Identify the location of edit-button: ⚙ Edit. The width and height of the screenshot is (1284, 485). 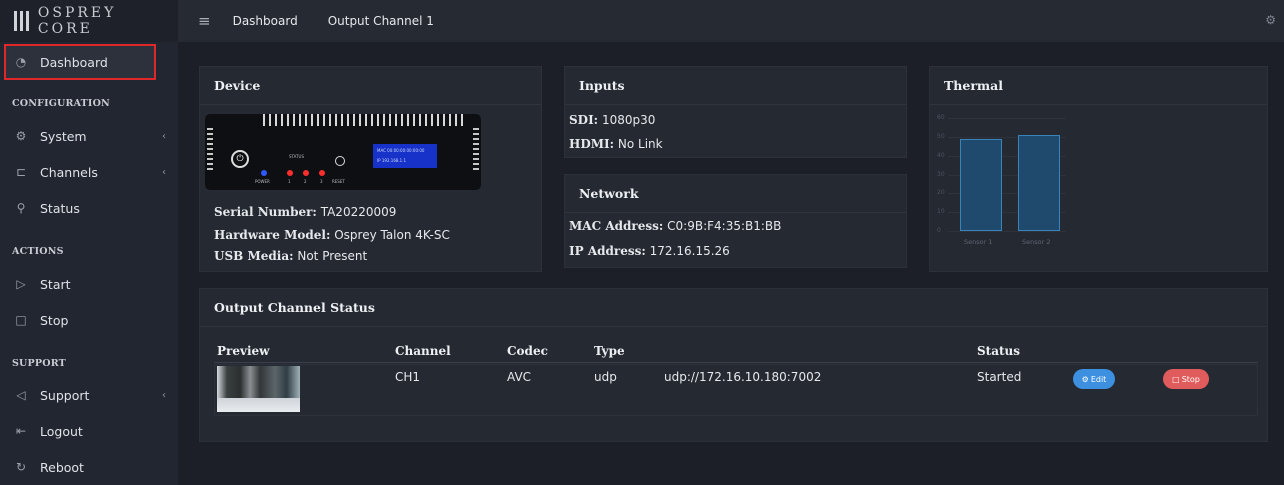
(1094, 379).